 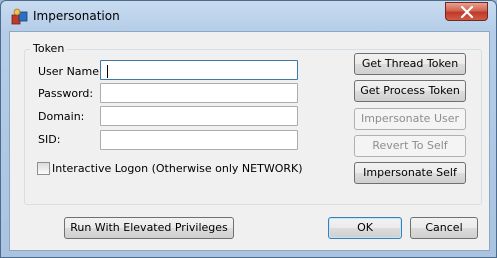 What do you see at coordinates (66, 93) in the screenshot?
I see `password-label: Password:` at bounding box center [66, 93].